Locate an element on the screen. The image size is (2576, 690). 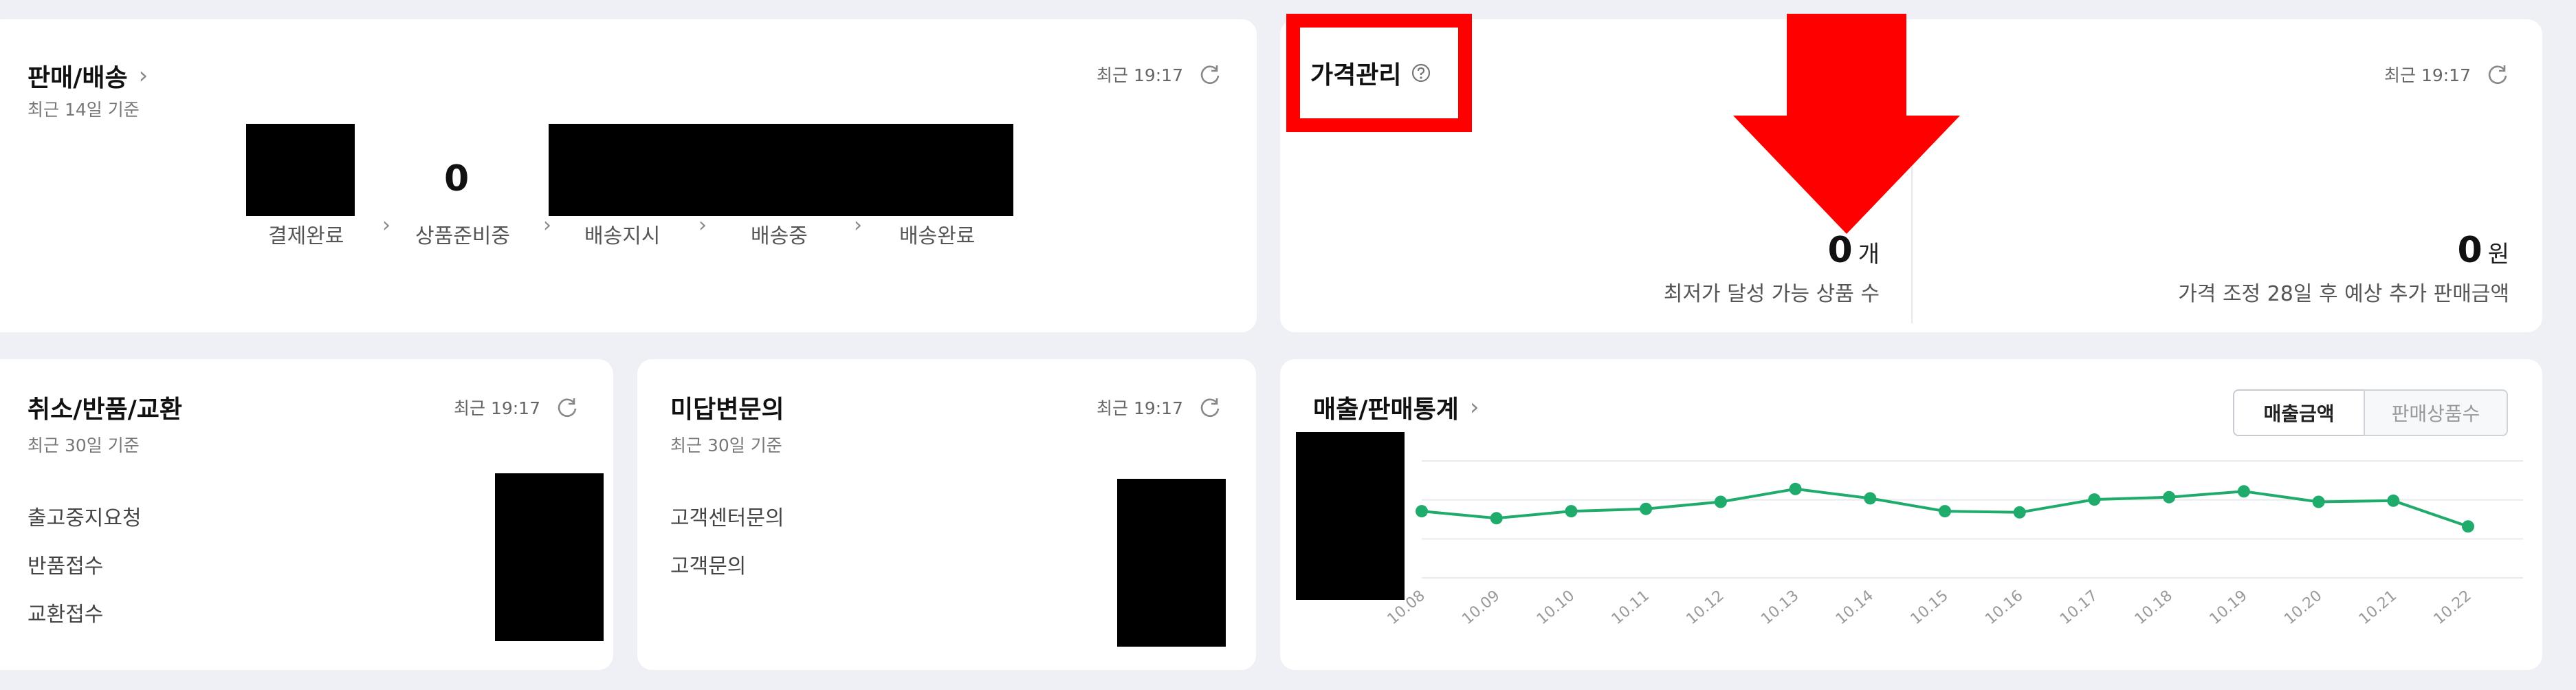
sales-delivery-header: 판매/배송 › is located at coordinates (87, 76).